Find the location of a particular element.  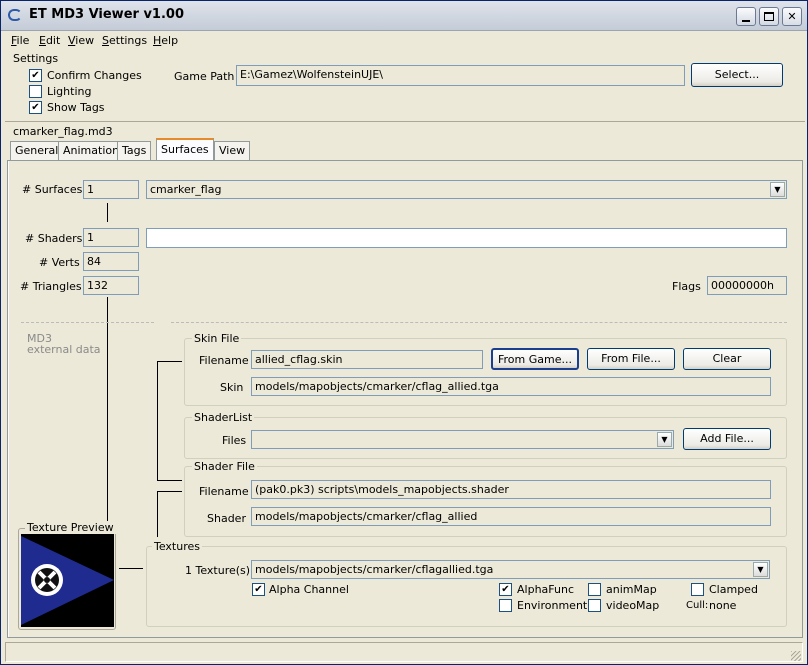

videomap-label: videoMap is located at coordinates (633, 605).